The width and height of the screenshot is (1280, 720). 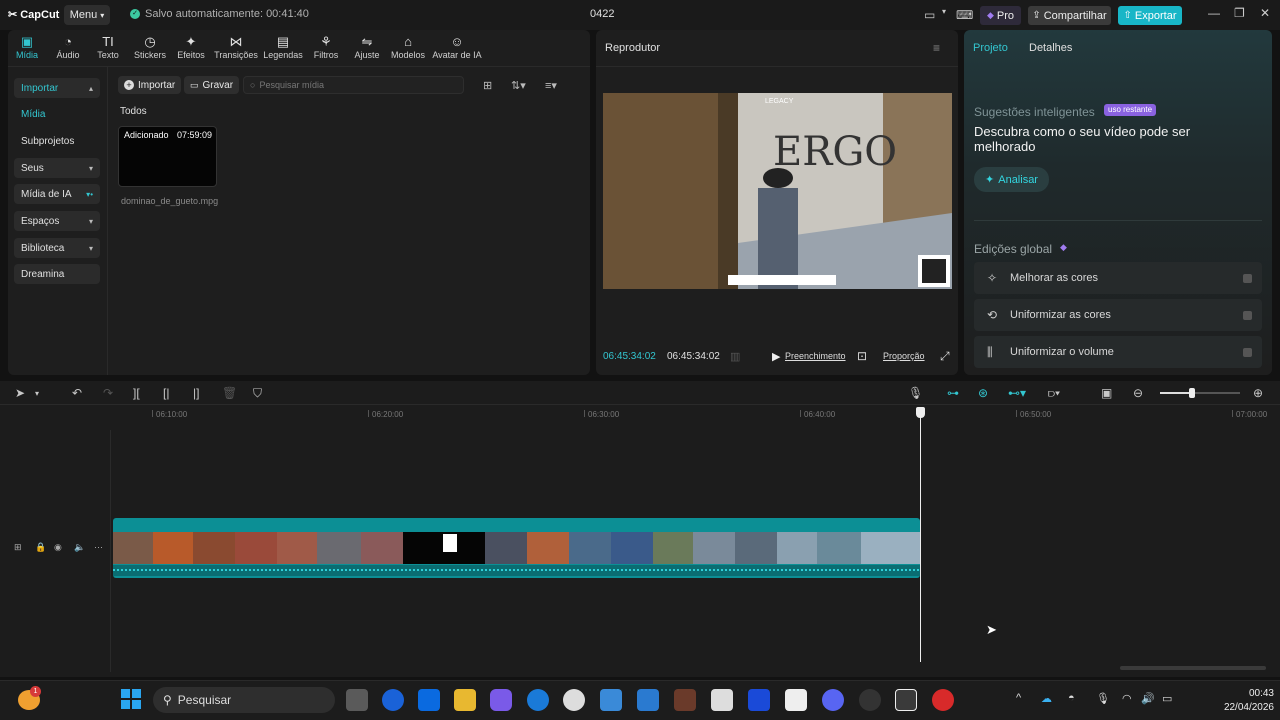 I want to click on clock-time: 00:43, so click(x=1244, y=693).